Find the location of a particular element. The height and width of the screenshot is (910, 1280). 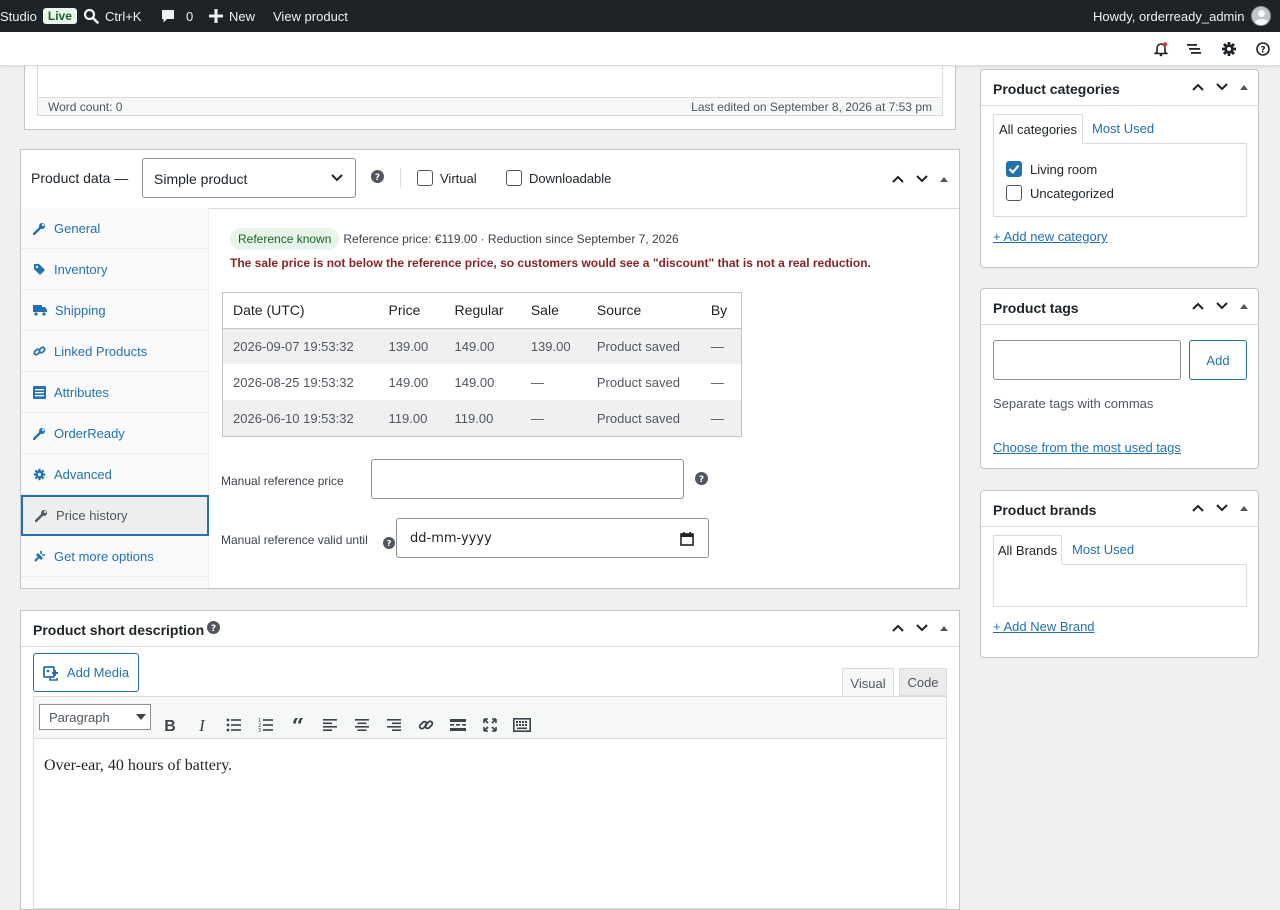

tab-most-used-brands: Most Used is located at coordinates (1103, 549).